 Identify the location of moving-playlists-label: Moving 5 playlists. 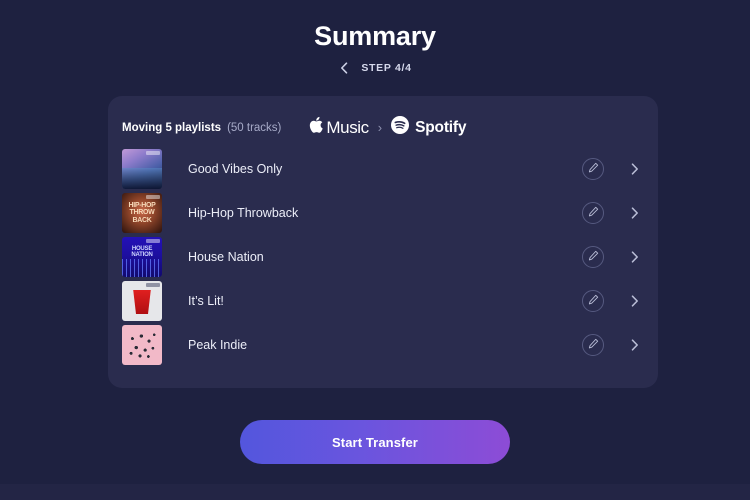
(172, 127).